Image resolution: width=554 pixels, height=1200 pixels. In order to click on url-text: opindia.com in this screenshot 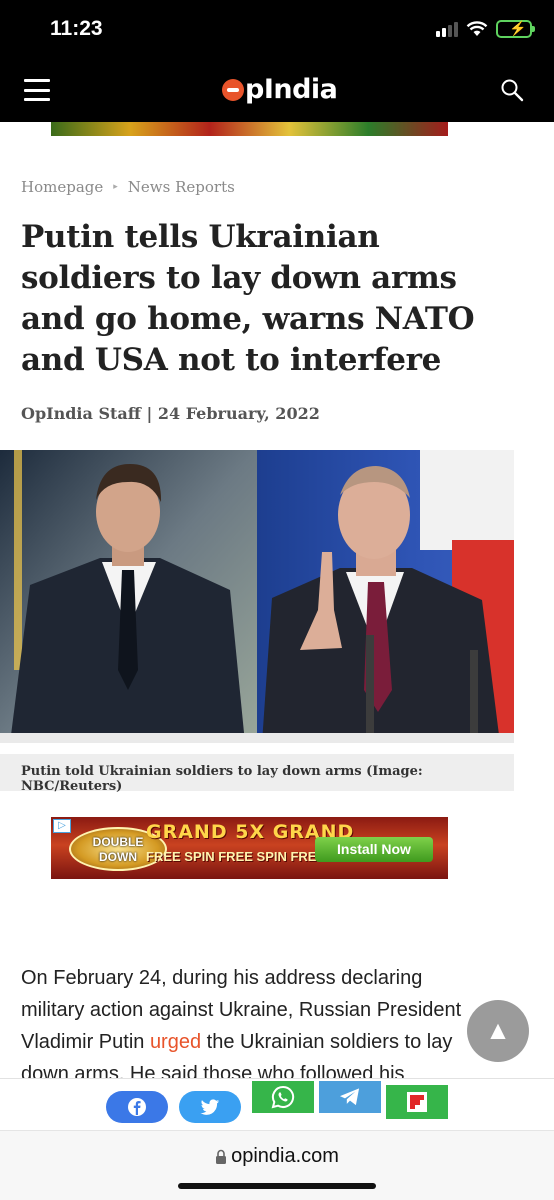, I will do `click(285, 1156)`.